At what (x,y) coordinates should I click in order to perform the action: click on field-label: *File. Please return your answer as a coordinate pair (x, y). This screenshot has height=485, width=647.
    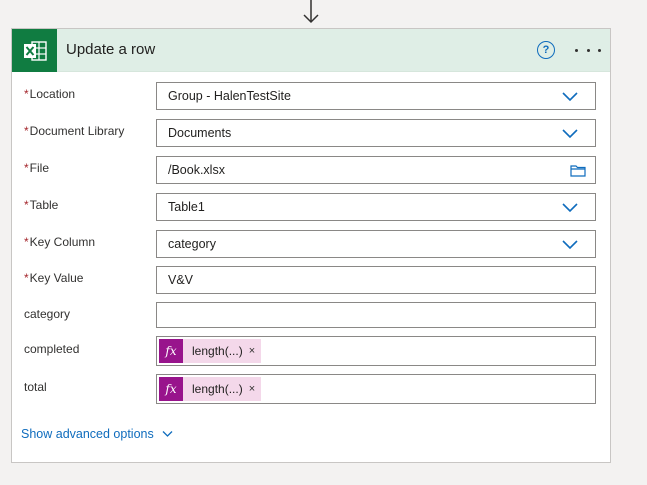
    Looking at the image, I should click on (37, 168).